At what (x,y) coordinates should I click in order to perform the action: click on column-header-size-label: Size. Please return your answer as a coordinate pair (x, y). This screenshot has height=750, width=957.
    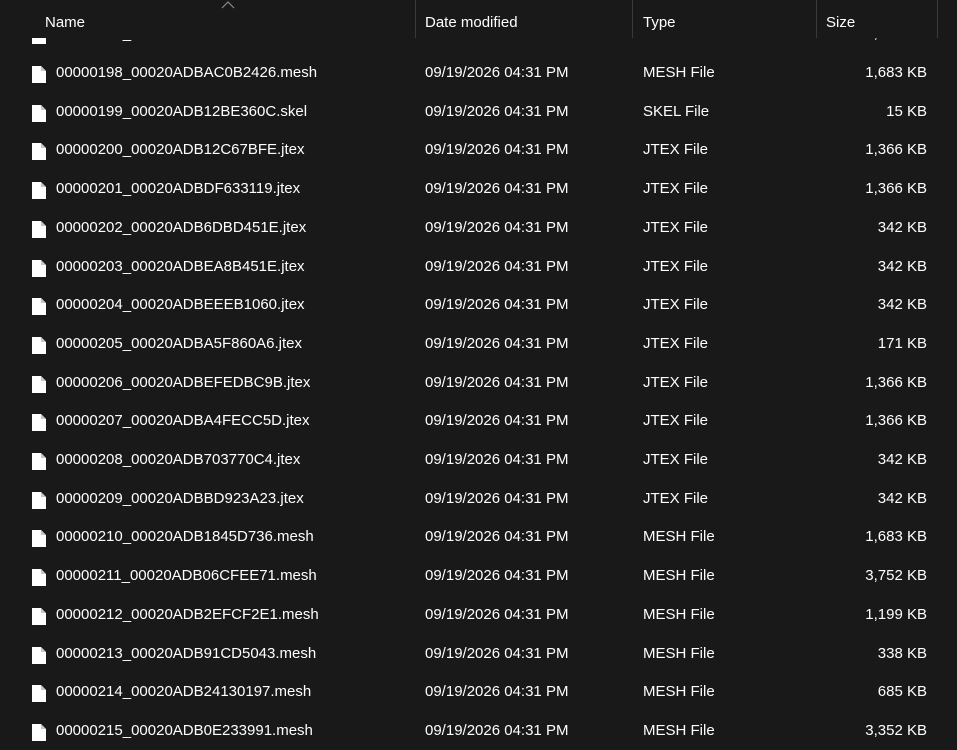
    Looking at the image, I should click on (841, 22).